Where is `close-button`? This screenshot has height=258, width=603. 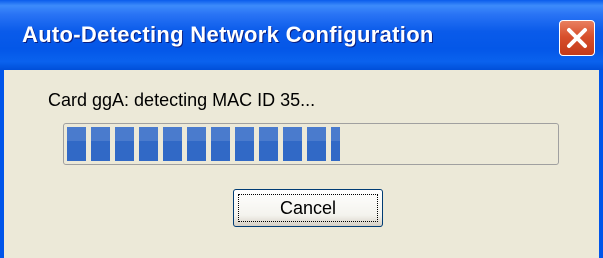
close-button is located at coordinates (577, 38).